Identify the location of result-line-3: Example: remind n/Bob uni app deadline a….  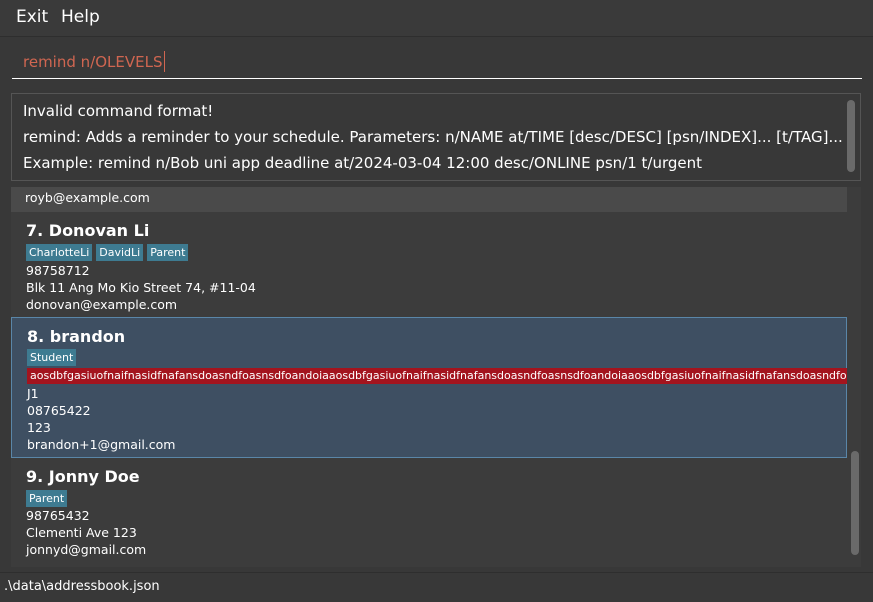
(363, 163).